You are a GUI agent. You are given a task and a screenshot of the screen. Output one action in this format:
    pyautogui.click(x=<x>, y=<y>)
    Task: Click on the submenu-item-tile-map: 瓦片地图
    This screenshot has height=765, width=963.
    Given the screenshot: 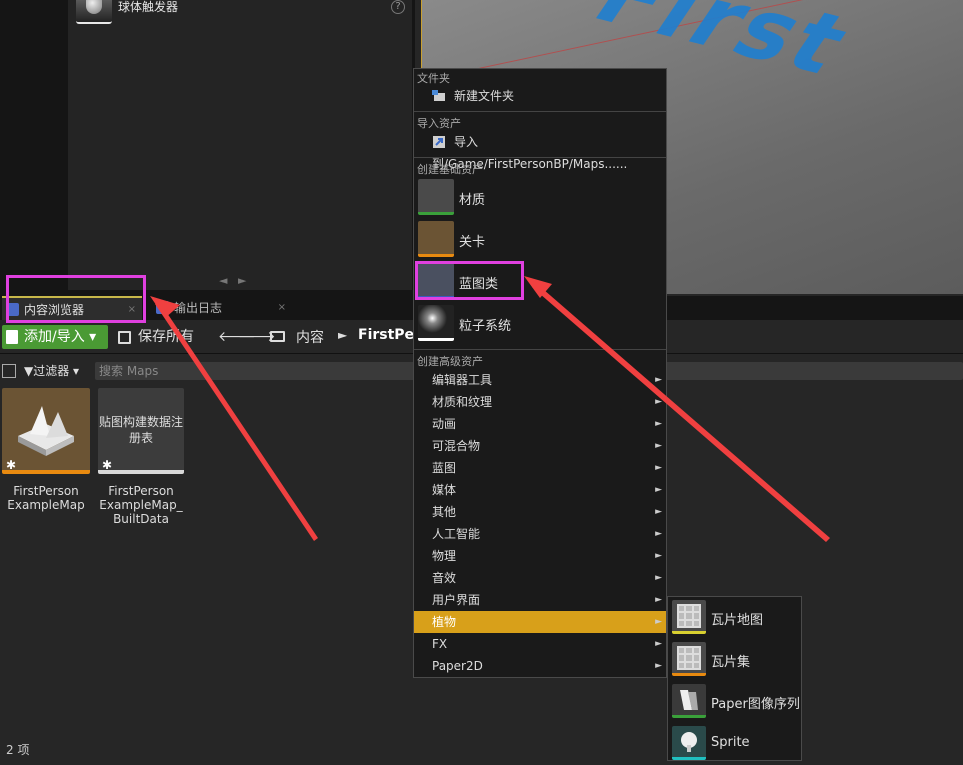 What is the action you would take?
    pyautogui.click(x=734, y=618)
    